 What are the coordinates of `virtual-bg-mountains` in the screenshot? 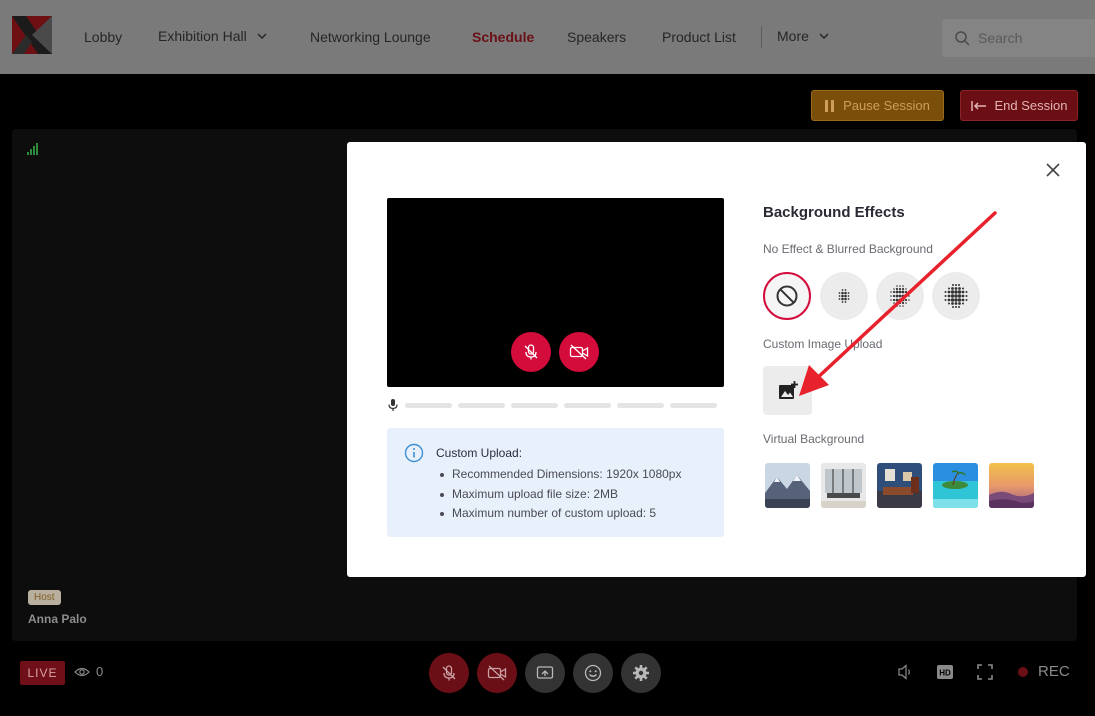 It's located at (787, 485).